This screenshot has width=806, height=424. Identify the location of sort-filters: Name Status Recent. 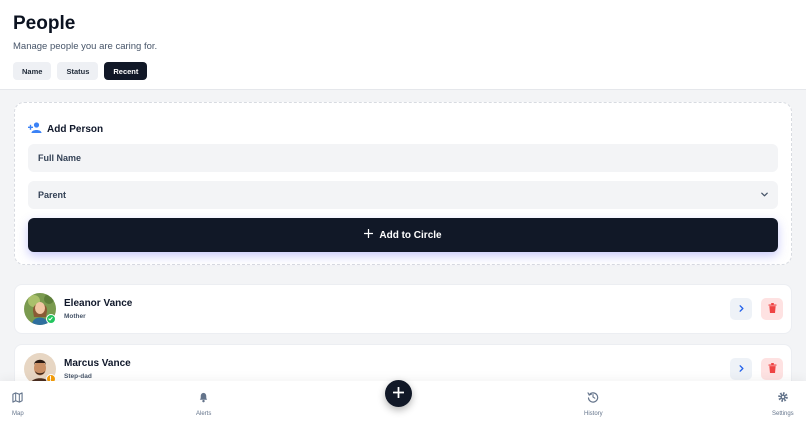
(80, 71).